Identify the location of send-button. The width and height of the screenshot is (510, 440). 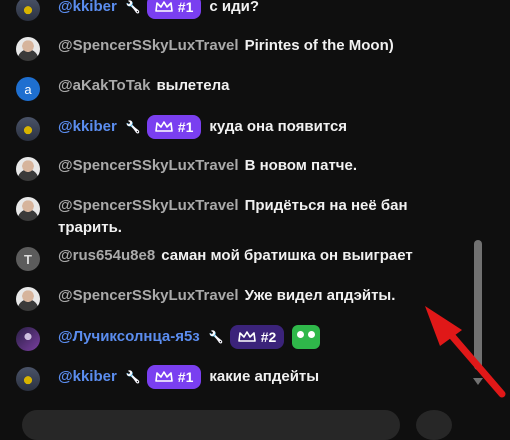
(434, 425).